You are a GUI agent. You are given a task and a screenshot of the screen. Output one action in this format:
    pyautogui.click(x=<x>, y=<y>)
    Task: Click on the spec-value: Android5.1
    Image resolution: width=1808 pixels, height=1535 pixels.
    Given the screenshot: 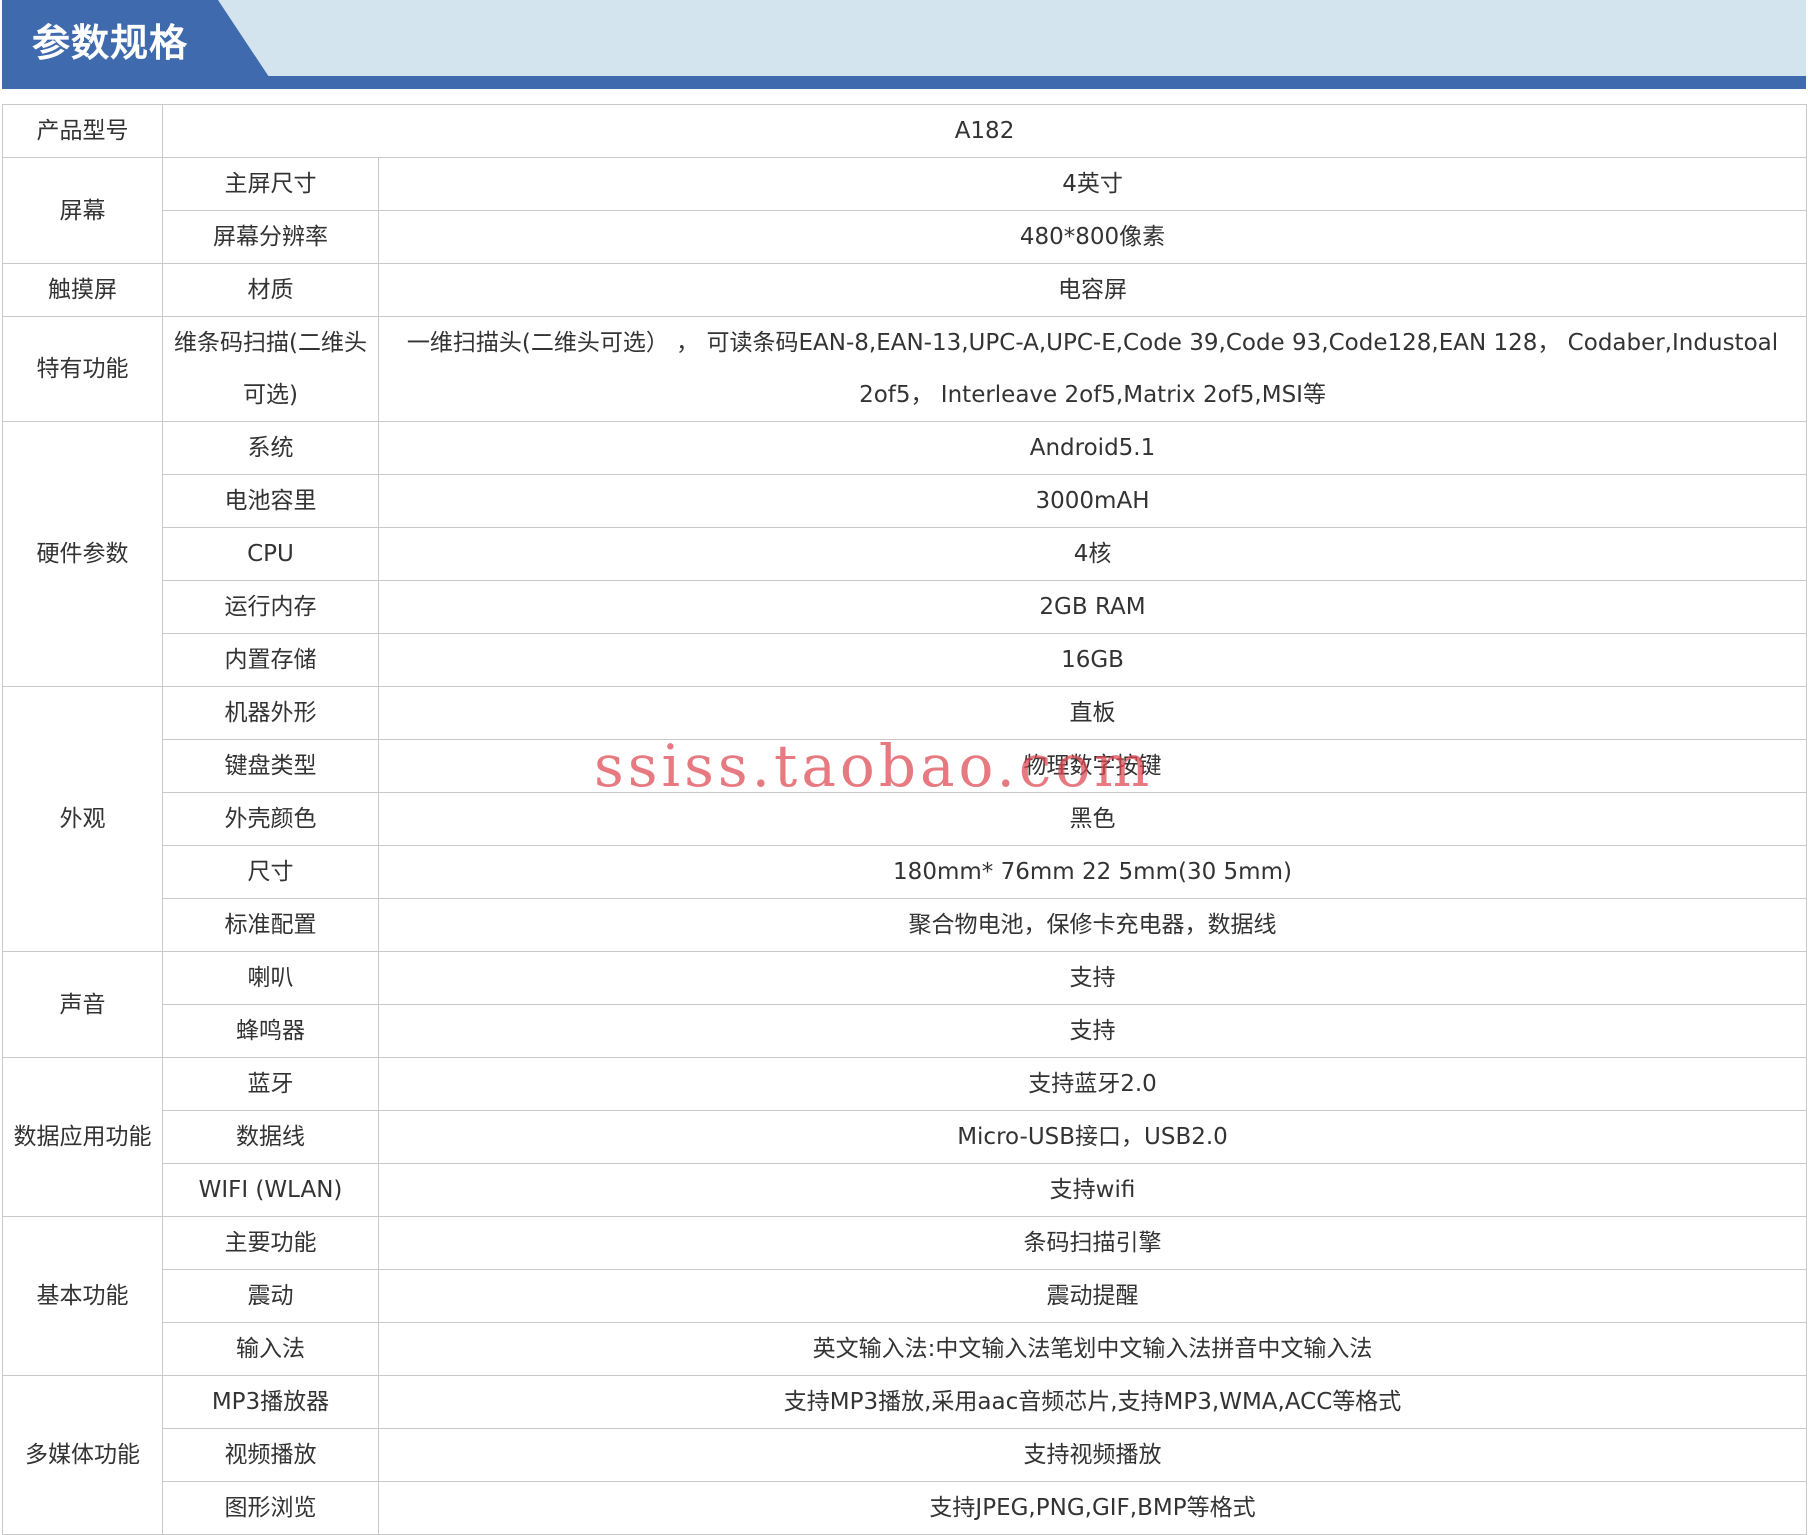 What is the action you would take?
    pyautogui.click(x=1092, y=448)
    